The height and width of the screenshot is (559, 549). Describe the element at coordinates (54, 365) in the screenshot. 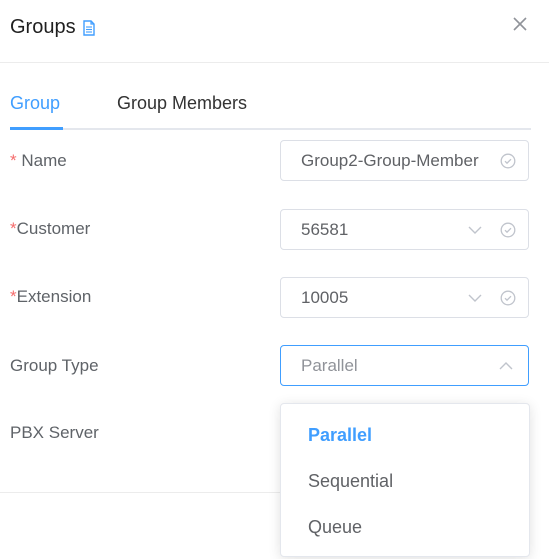

I see `group-type-label: Group Type` at that location.